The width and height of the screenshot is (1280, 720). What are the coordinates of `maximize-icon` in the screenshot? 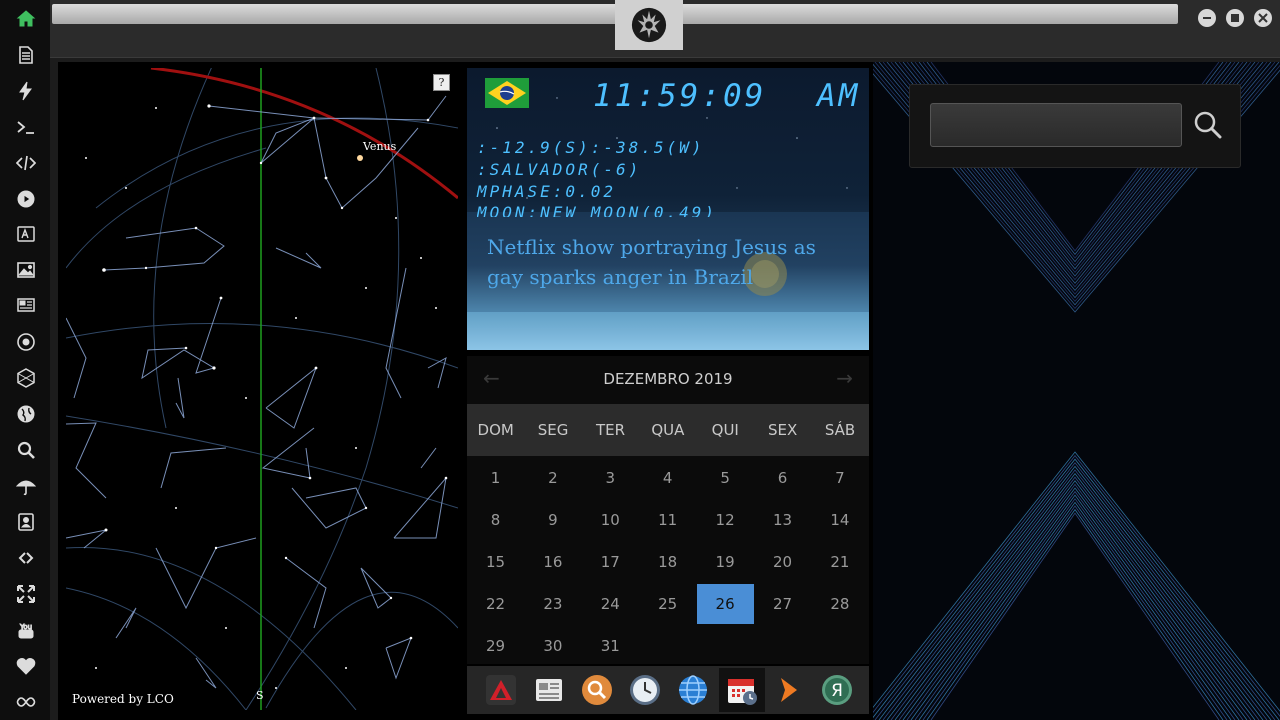 It's located at (1235, 18).